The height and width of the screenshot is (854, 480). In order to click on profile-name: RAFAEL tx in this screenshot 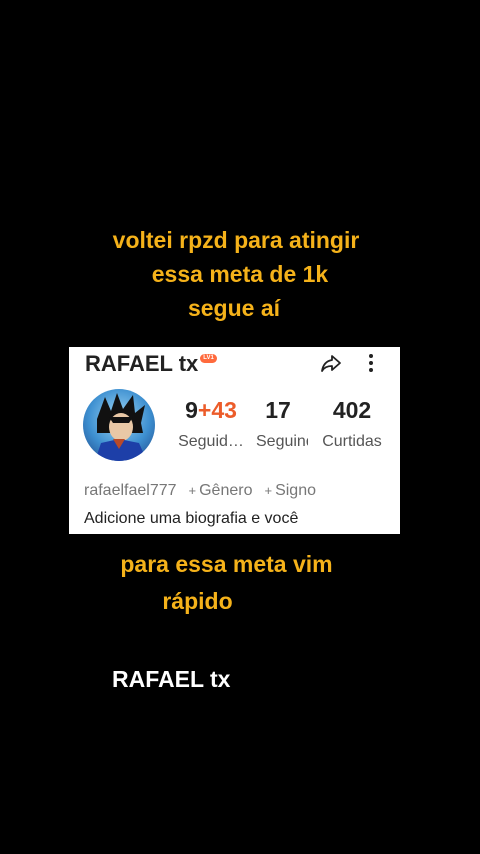, I will do `click(142, 363)`.